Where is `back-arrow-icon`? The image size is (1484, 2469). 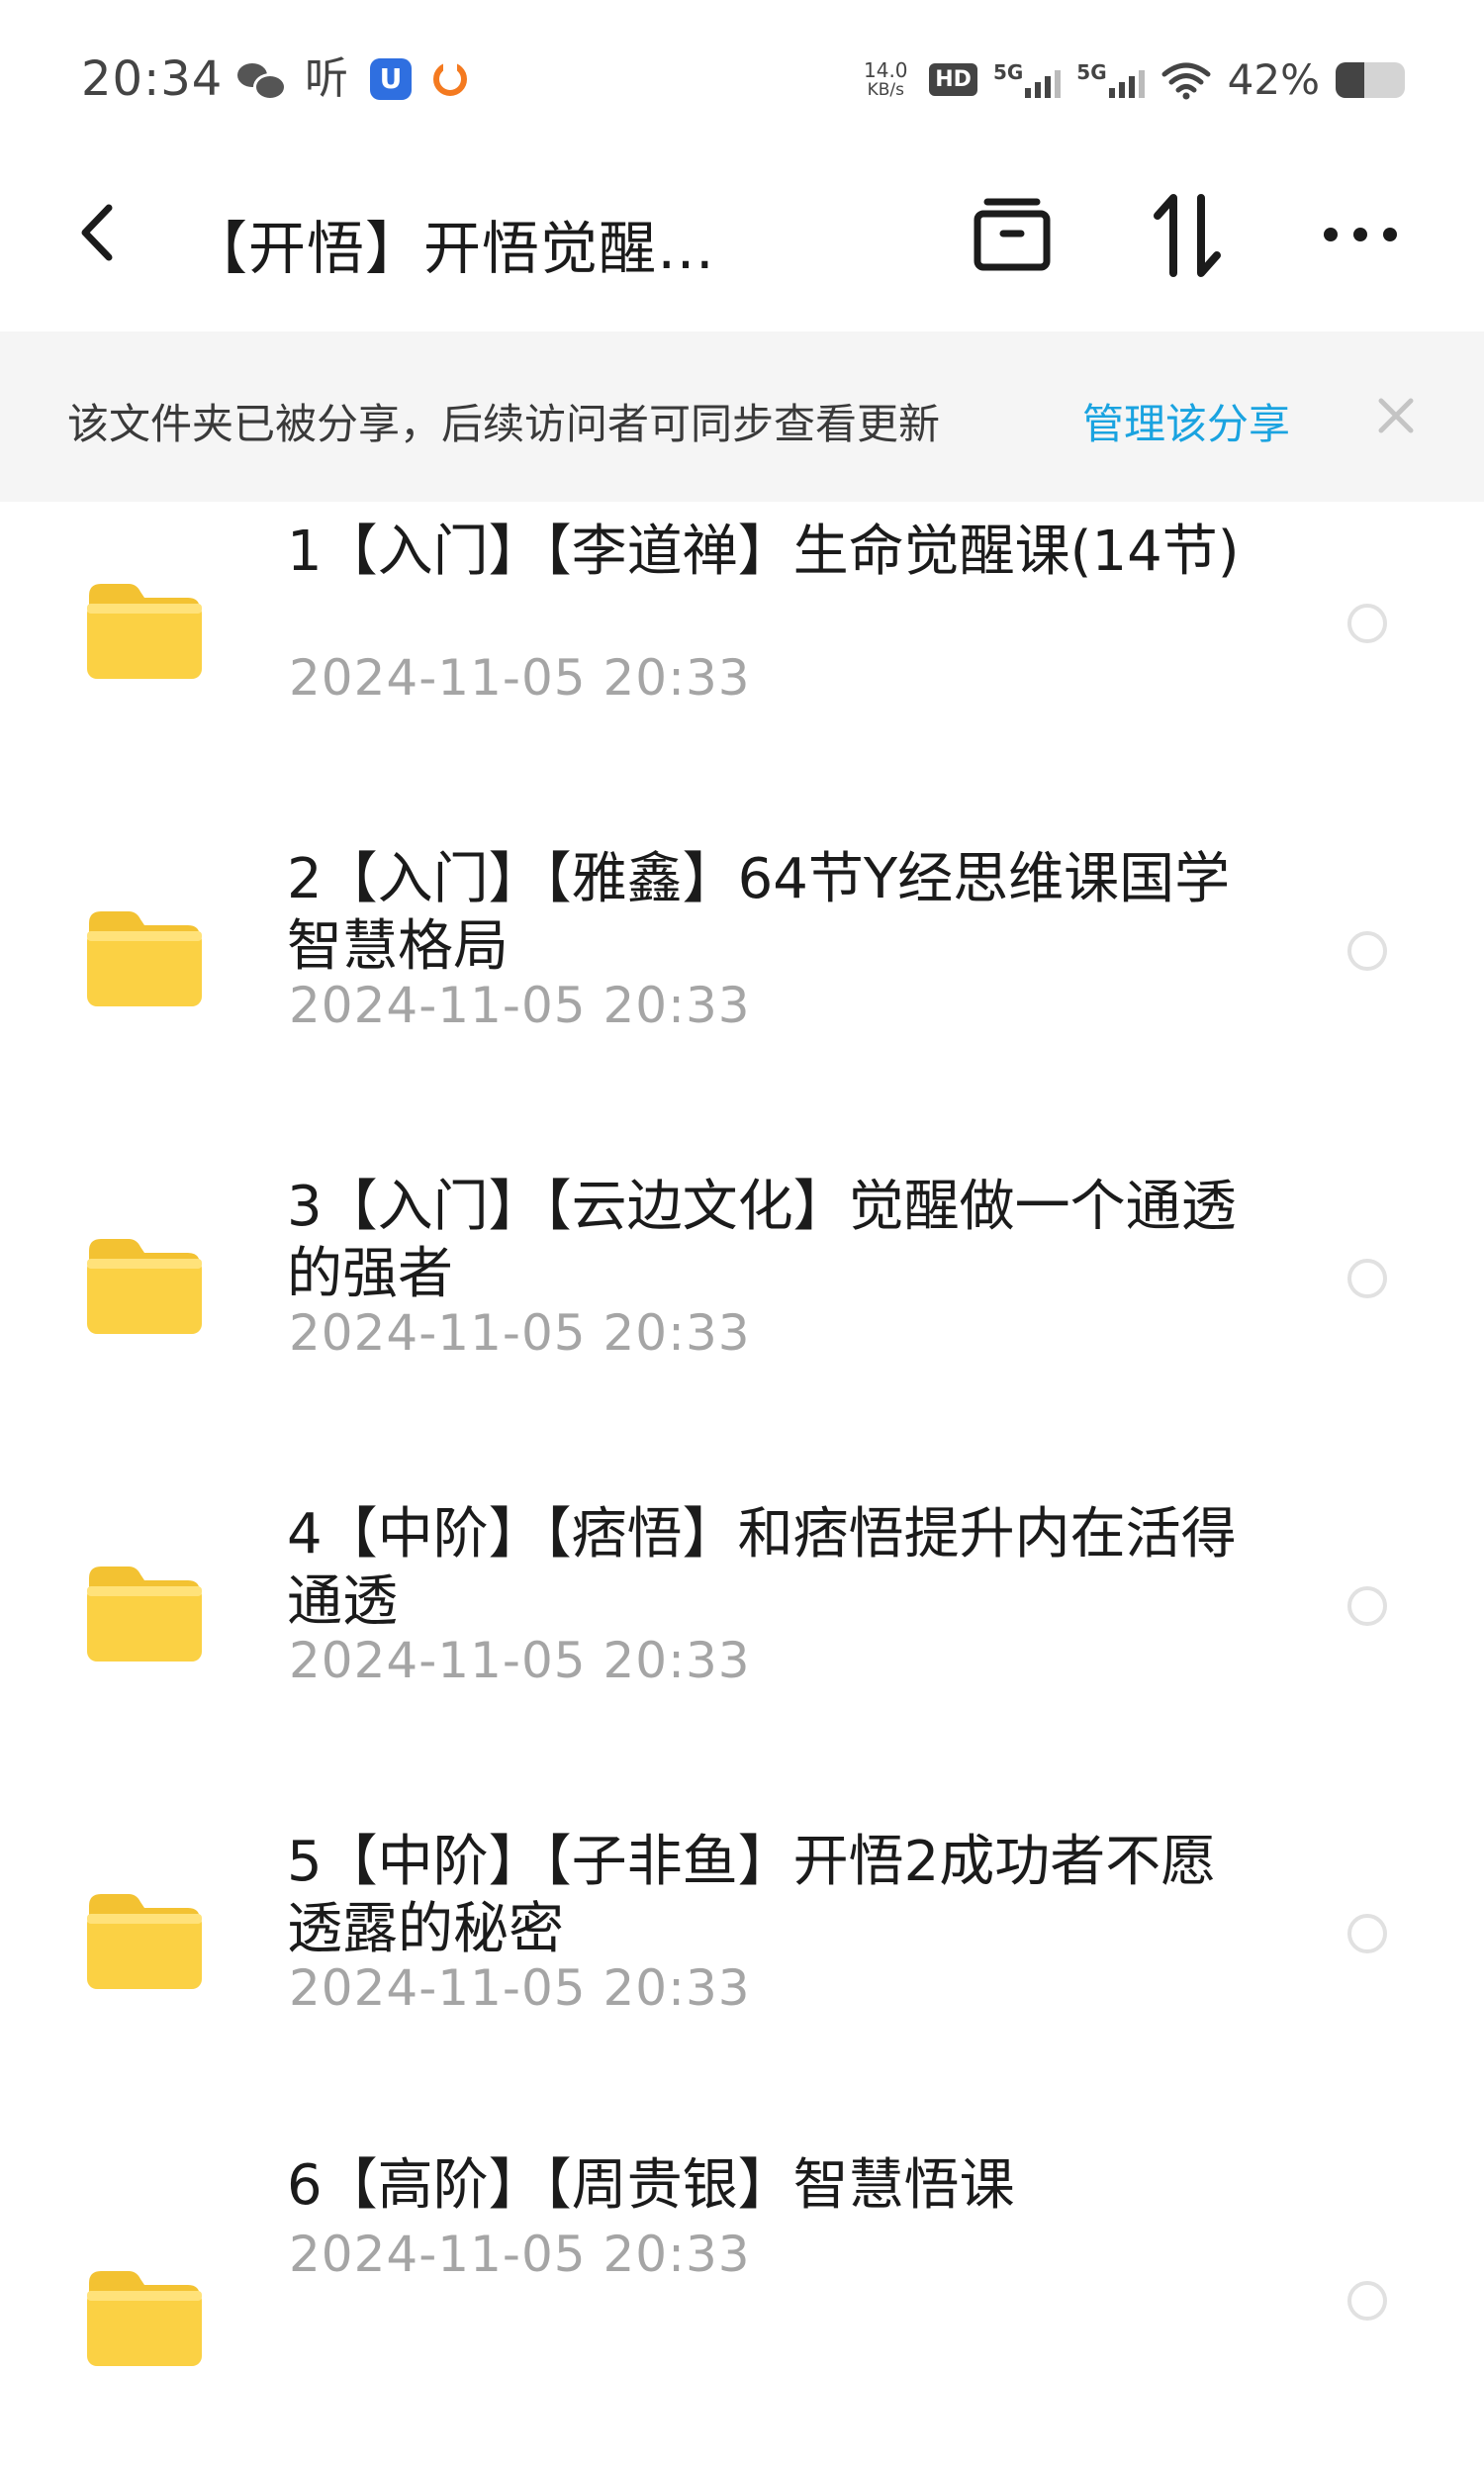
back-arrow-icon is located at coordinates (99, 233).